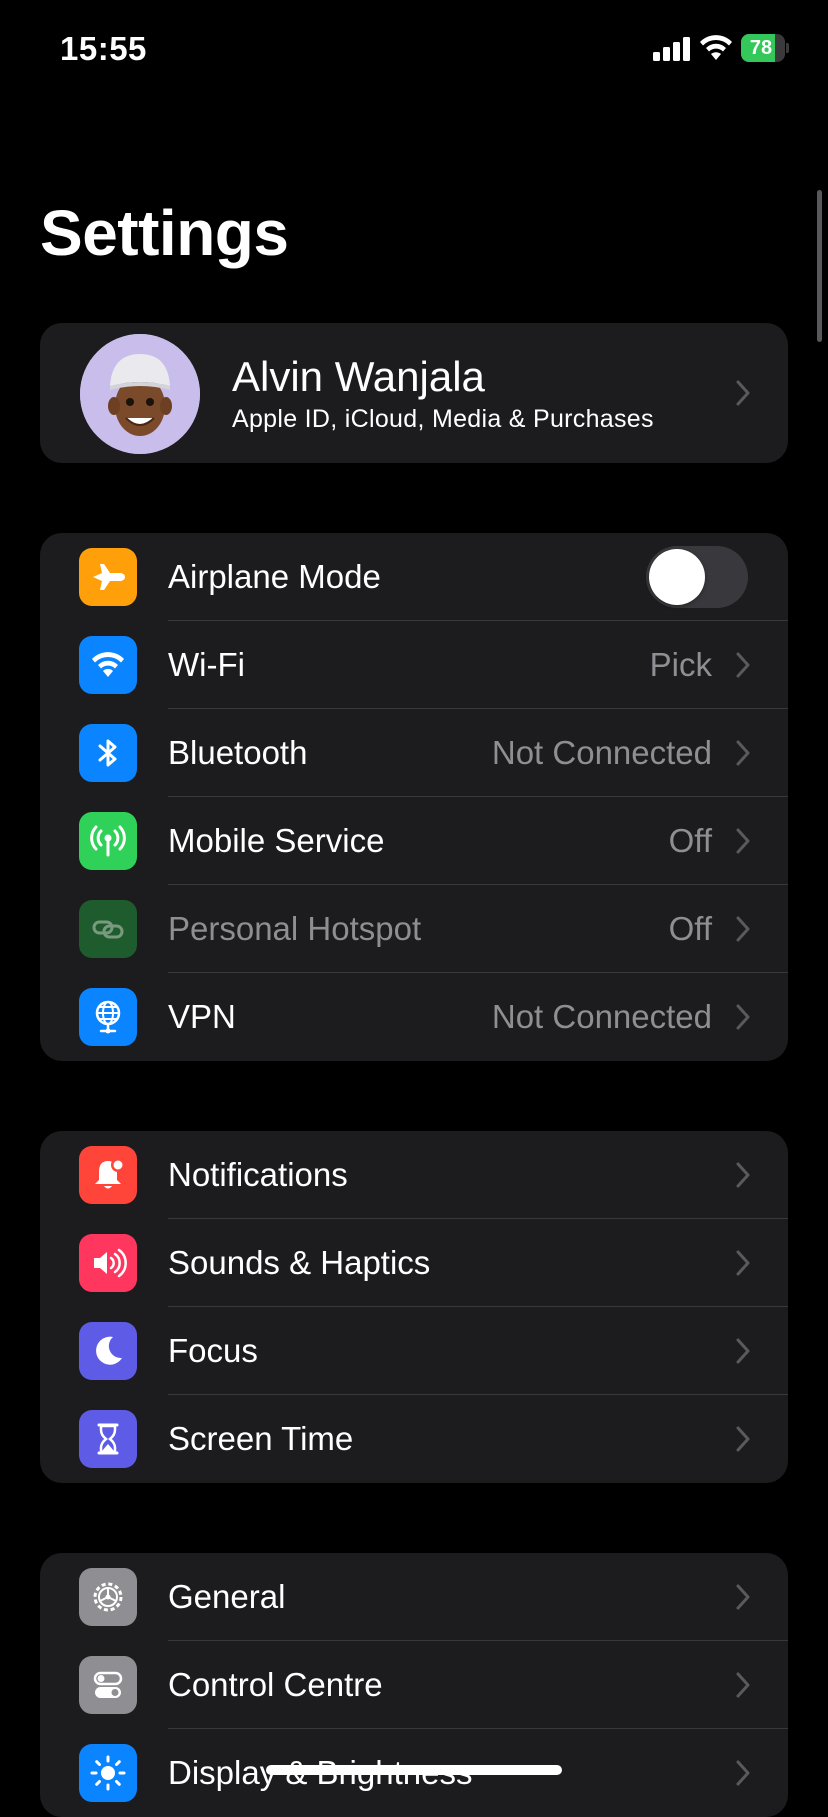  I want to click on memoji-avatar-icon, so click(140, 394).